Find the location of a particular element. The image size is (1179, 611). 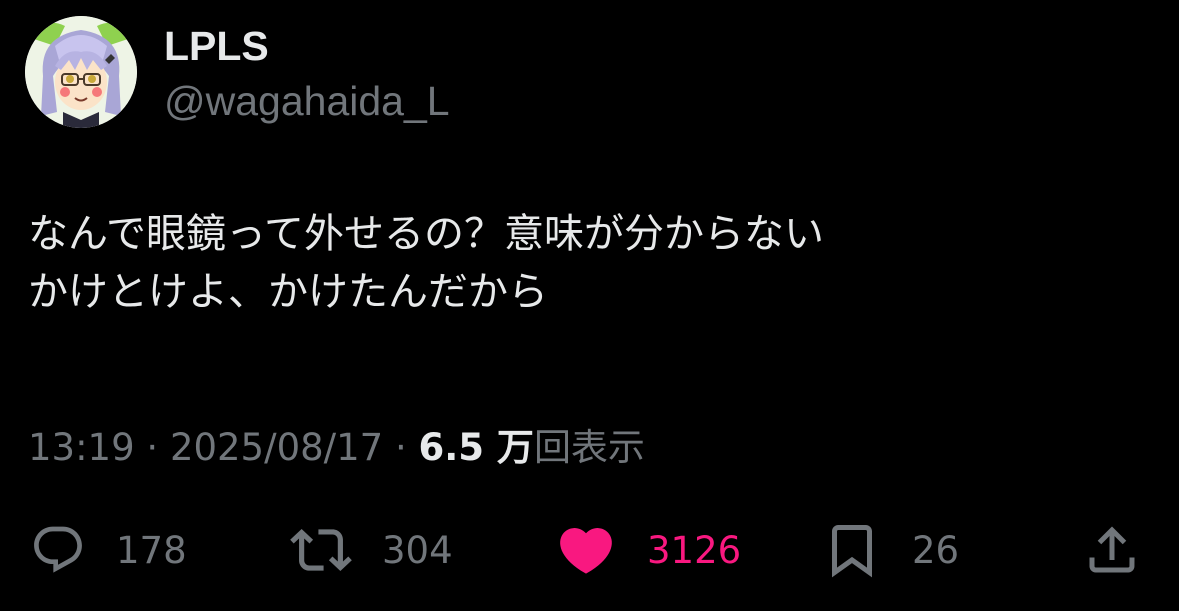

like-button: 3126 is located at coordinates (648, 550).